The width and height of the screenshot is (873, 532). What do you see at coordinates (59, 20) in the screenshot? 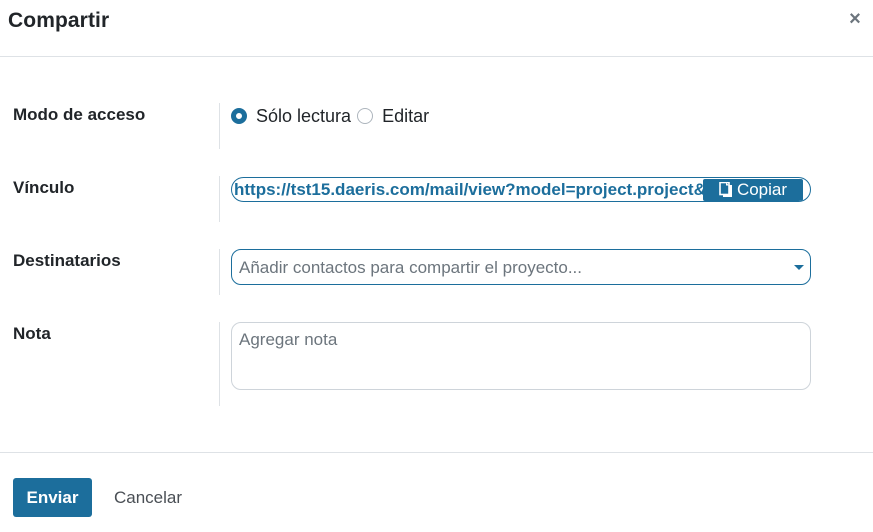
I see `dialog-title: Compartir` at bounding box center [59, 20].